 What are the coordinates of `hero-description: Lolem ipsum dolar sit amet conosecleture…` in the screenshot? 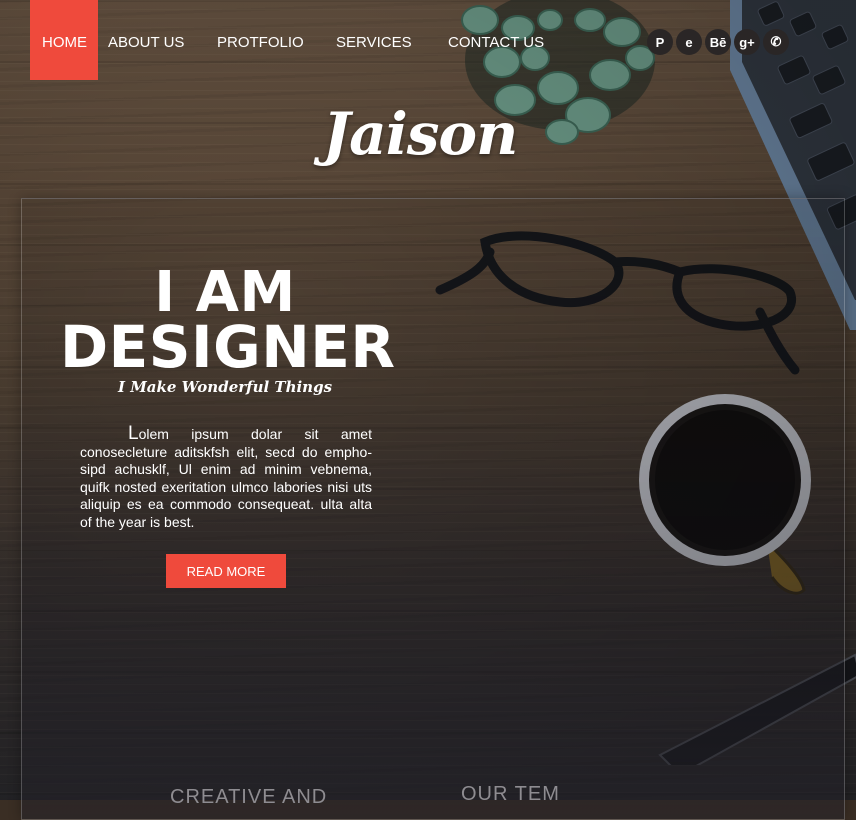 It's located at (226, 476).